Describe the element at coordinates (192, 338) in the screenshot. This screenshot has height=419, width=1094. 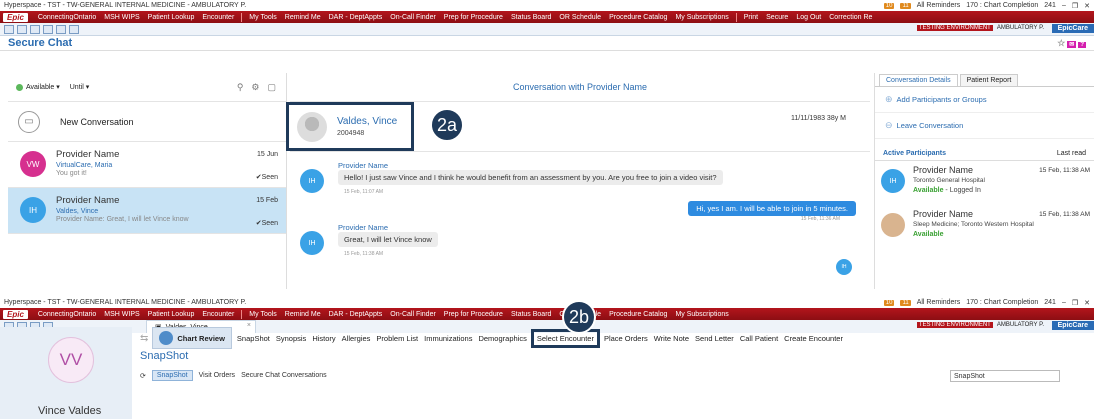
I see `chart-review-button: Chart Review` at that location.